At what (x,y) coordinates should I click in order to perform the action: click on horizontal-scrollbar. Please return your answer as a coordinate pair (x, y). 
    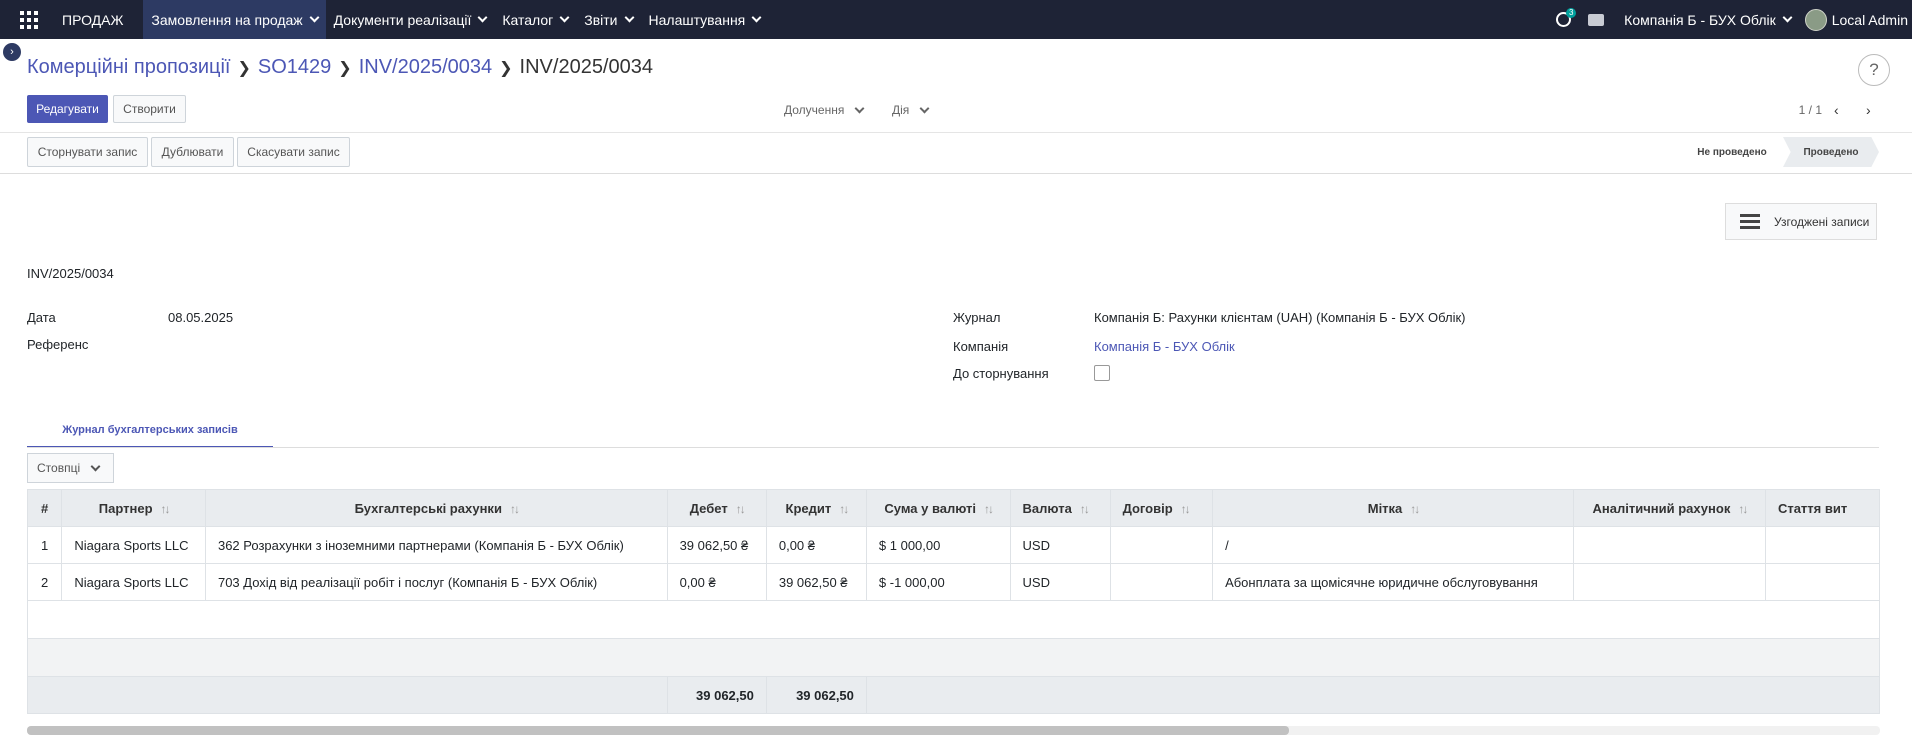
    Looking at the image, I should click on (953, 730).